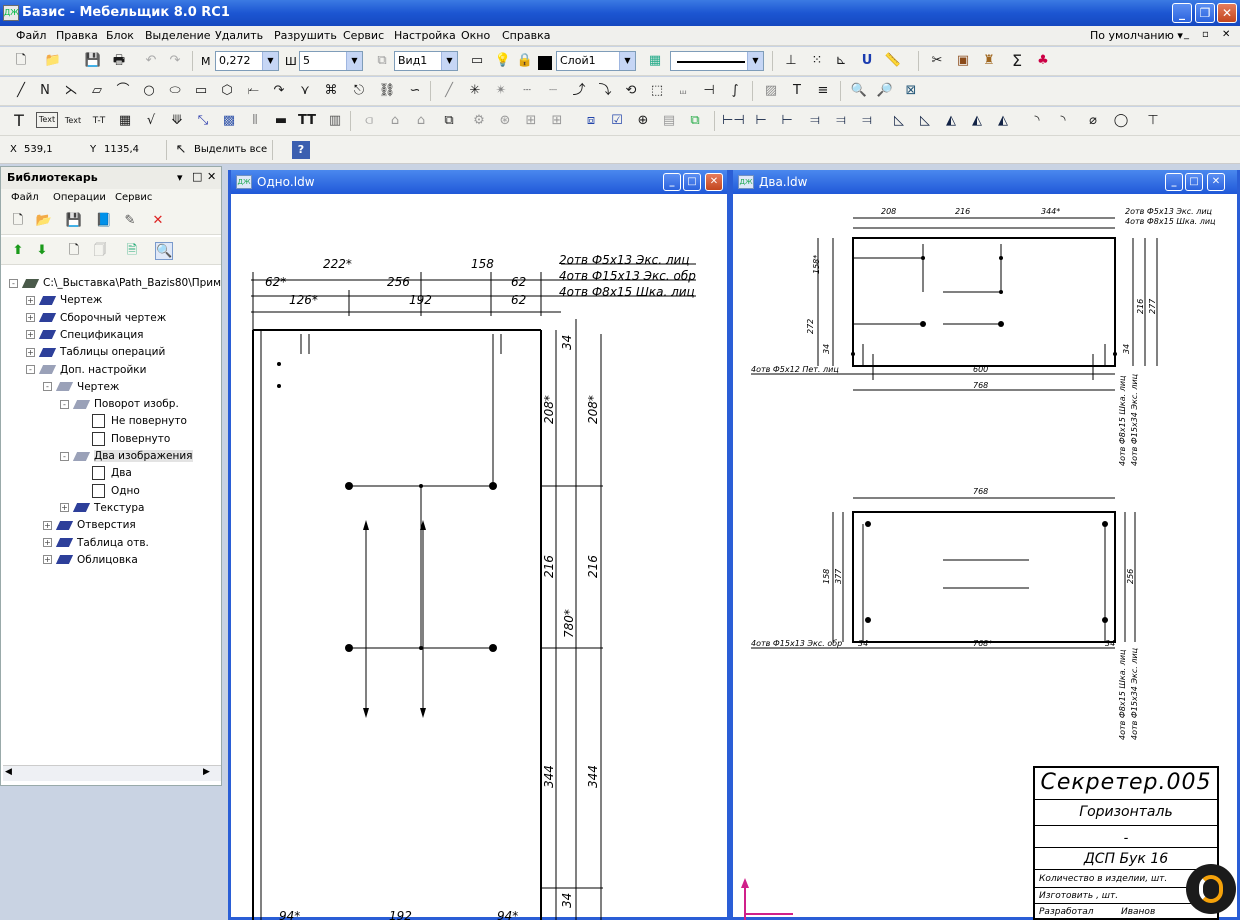 The image size is (1240, 920). What do you see at coordinates (382, 61) in the screenshot?
I see `copy-view-icon: ⧉` at bounding box center [382, 61].